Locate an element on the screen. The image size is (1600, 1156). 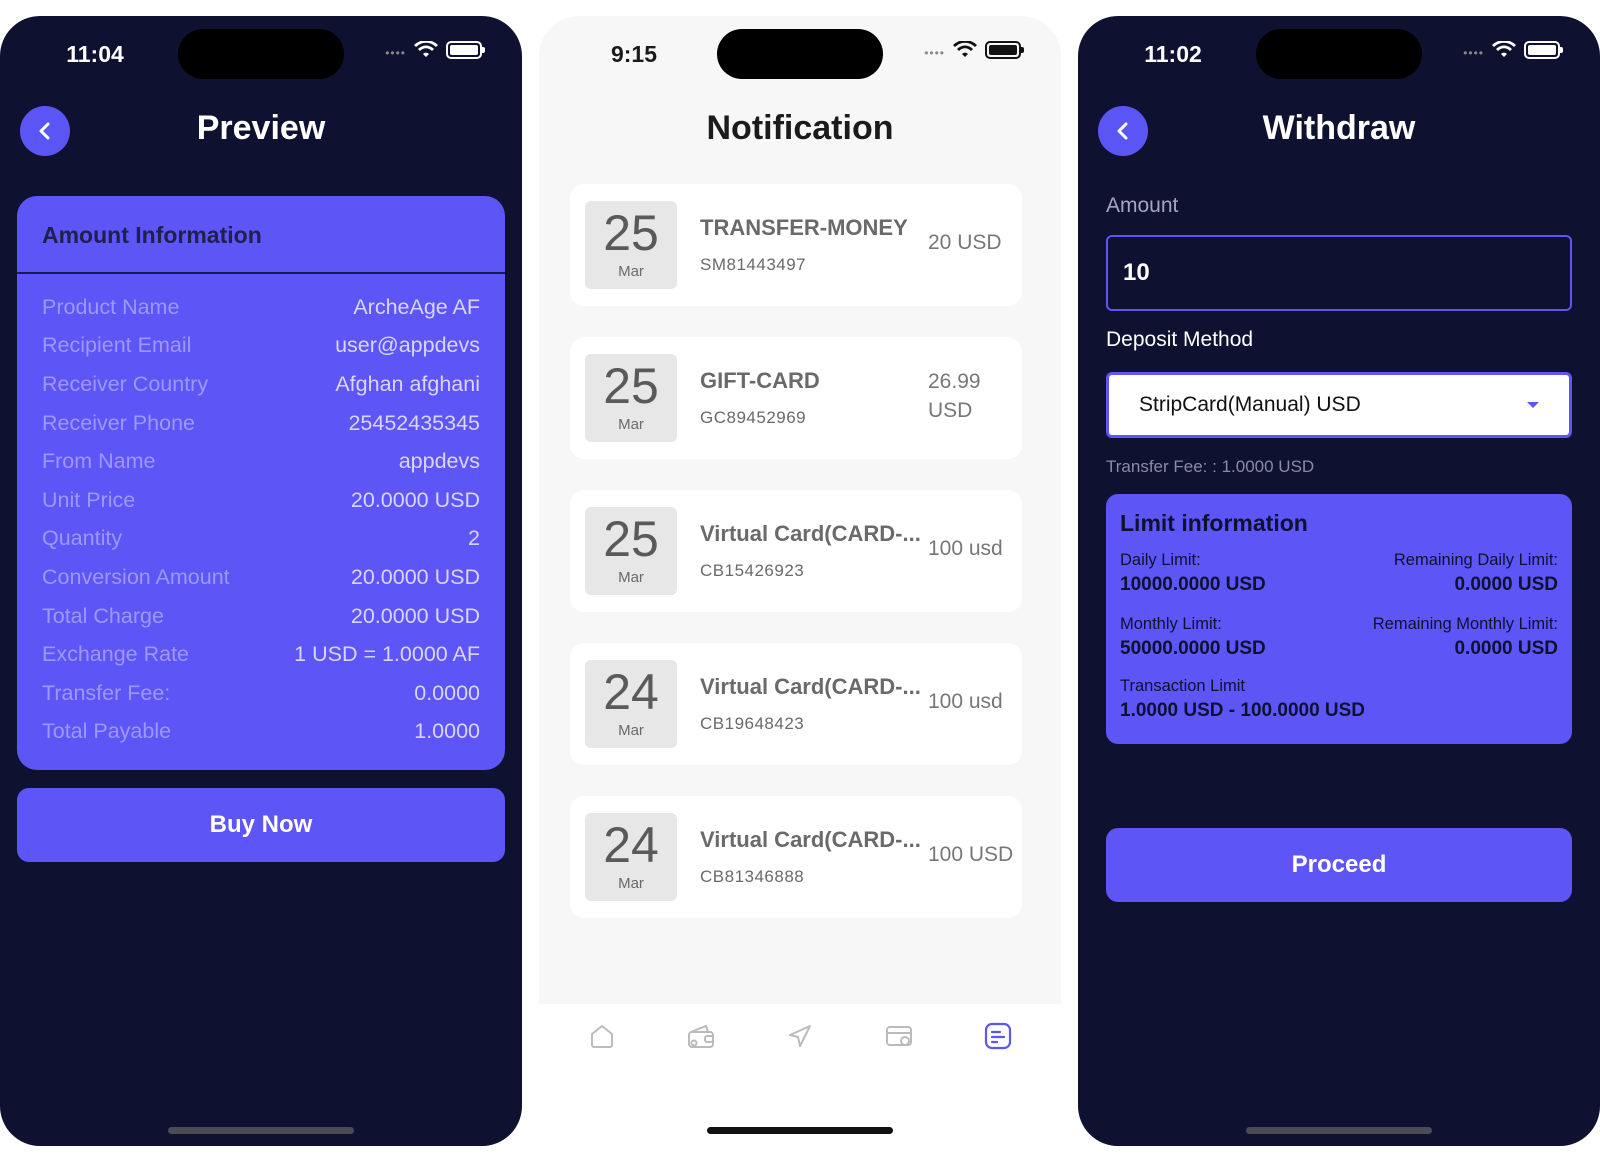
info-value: ArcheAge AF is located at coordinates (416, 306).